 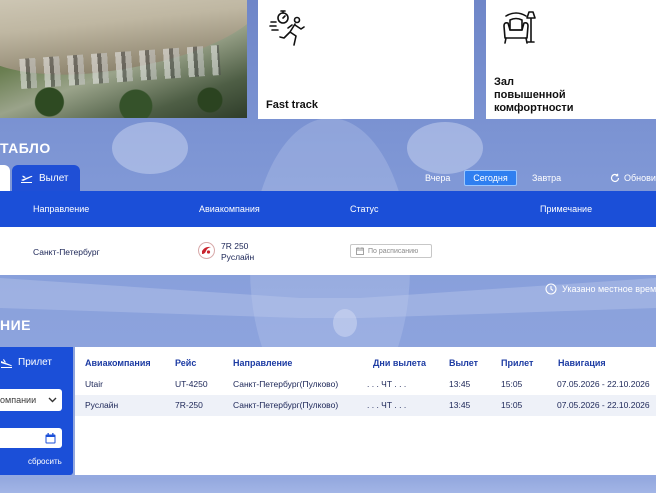 I want to click on trees, so click(x=123, y=98).